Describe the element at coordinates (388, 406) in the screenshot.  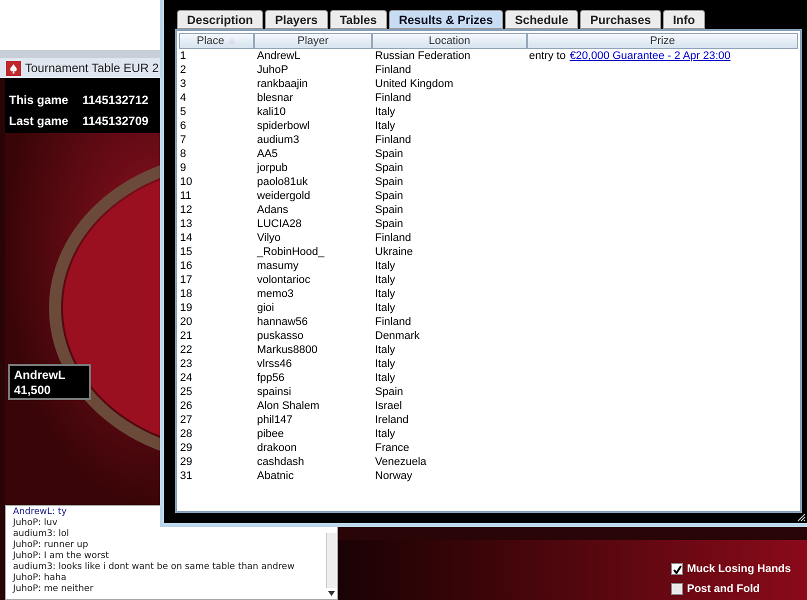
I see `table-cell: Israel` at that location.